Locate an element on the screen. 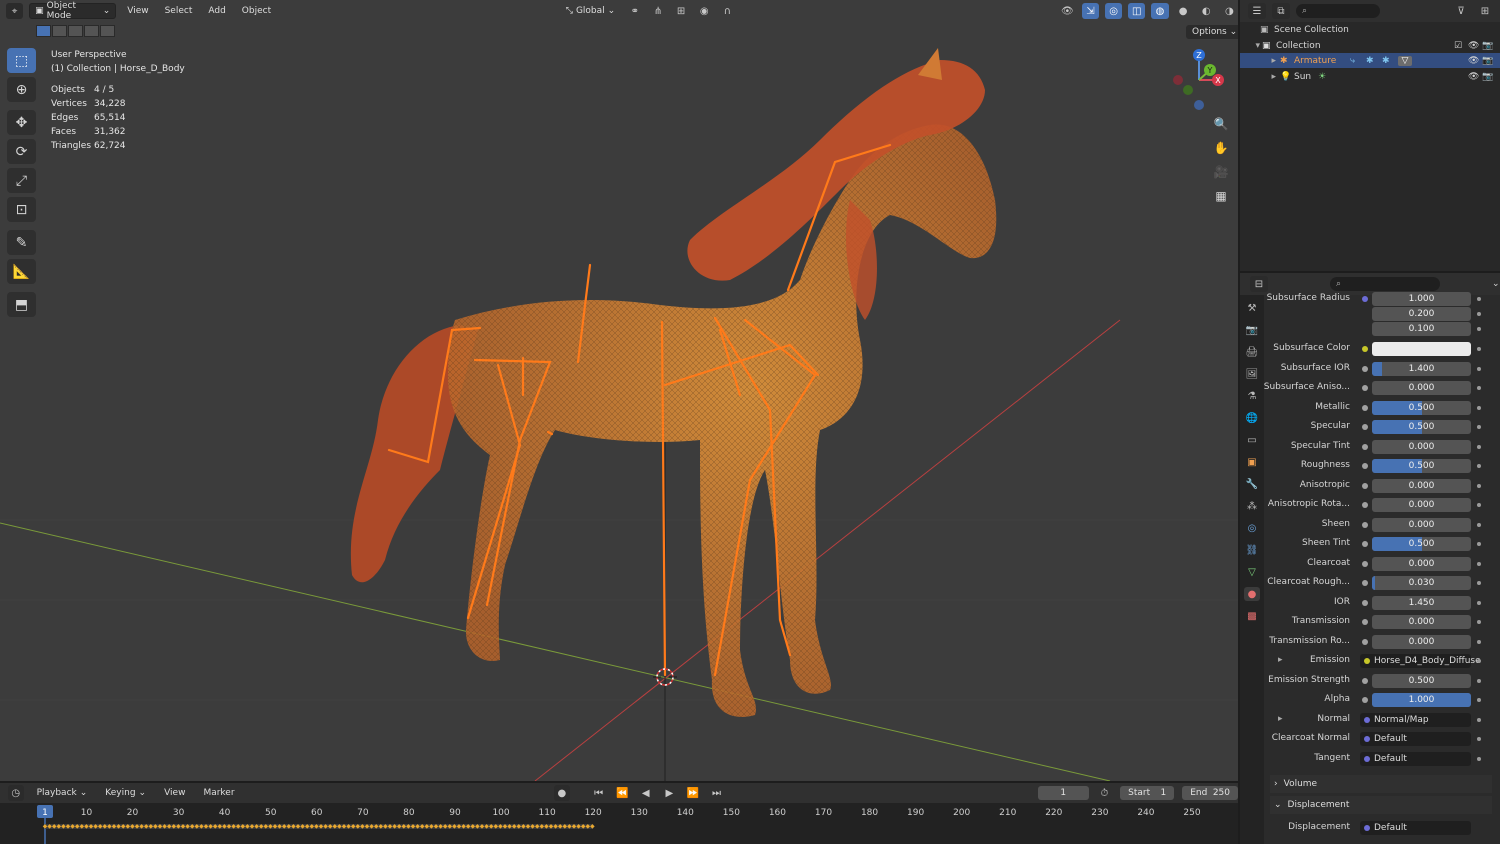 The height and width of the screenshot is (844, 1500). scene-tab-icon: ⚗ is located at coordinates (1252, 396).